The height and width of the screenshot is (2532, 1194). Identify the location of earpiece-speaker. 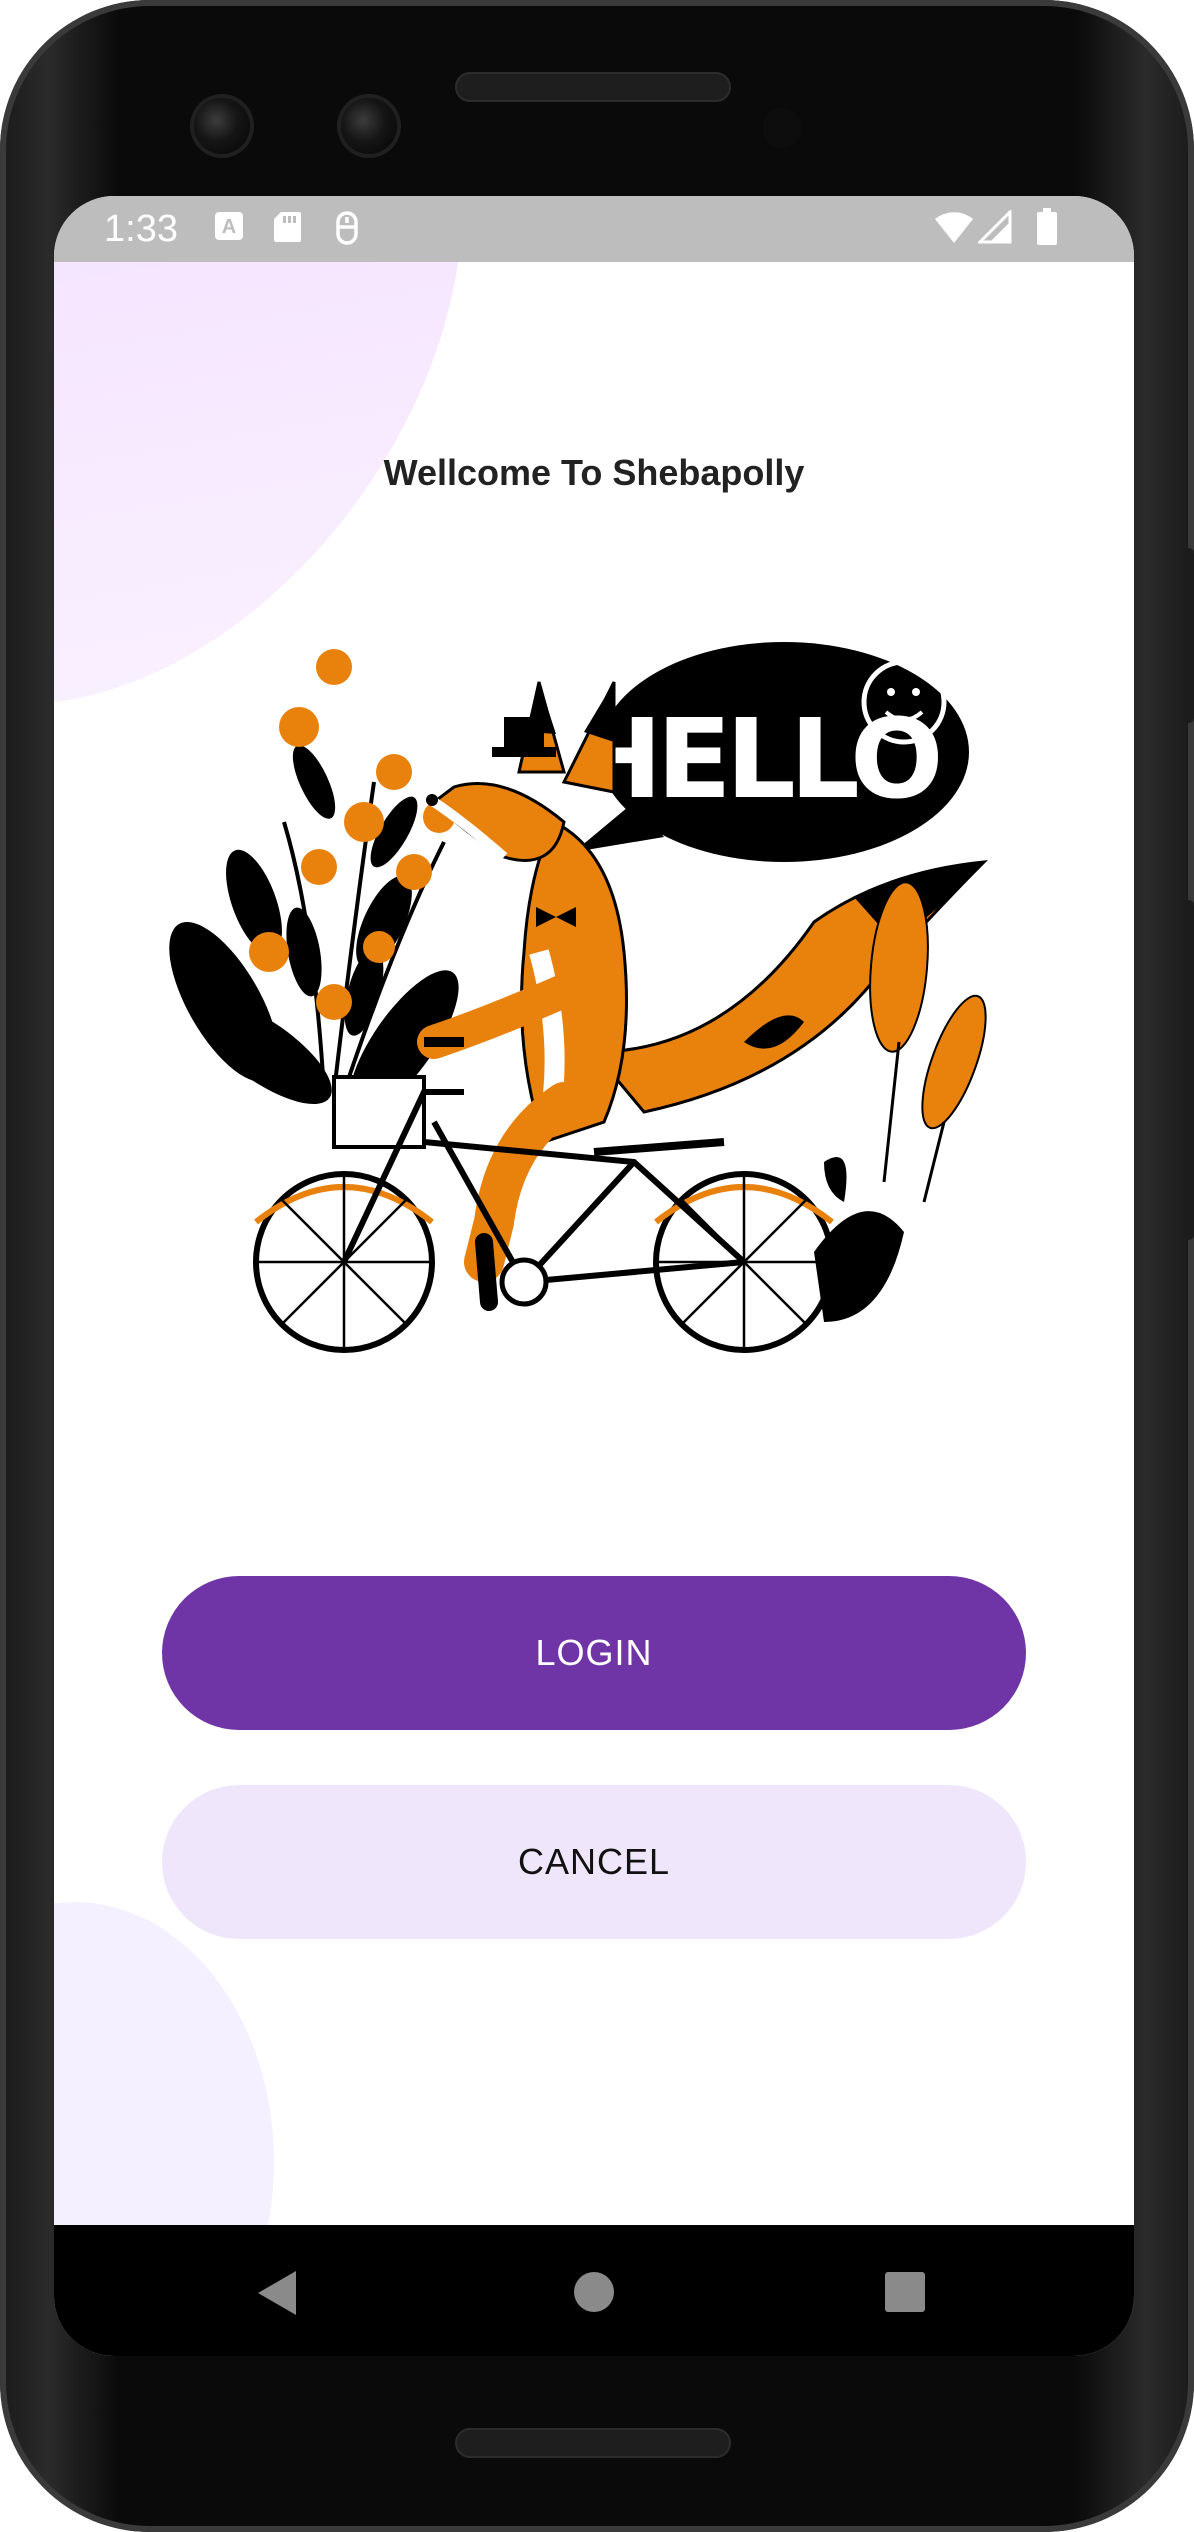
(593, 87).